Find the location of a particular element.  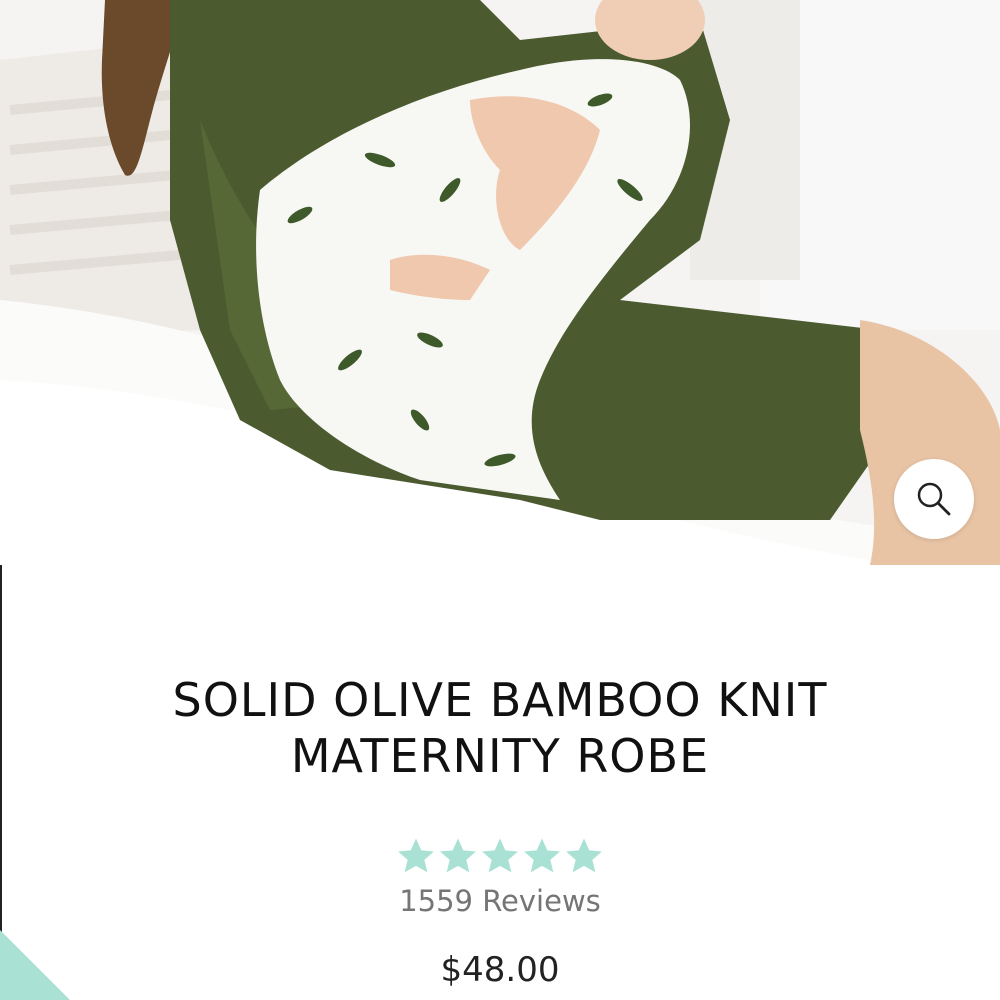

product-price: $48.00 is located at coordinates (500, 970).